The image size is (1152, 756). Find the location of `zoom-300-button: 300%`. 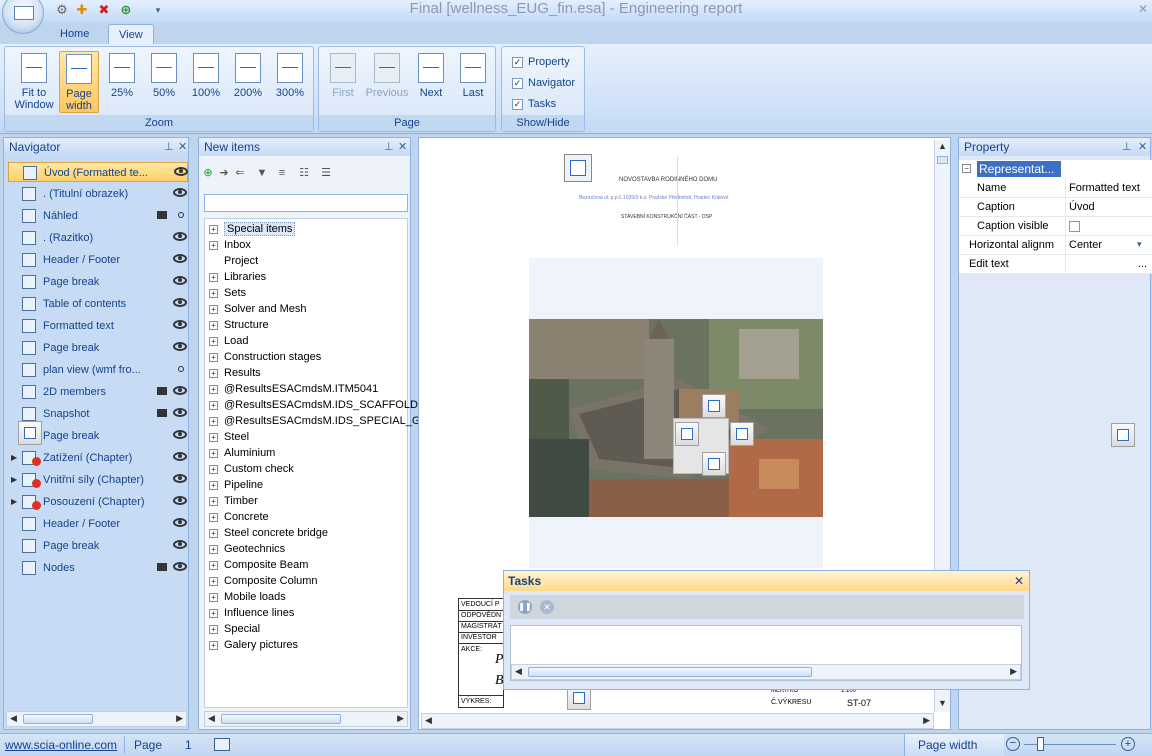

zoom-300-button: 300% is located at coordinates (290, 82).